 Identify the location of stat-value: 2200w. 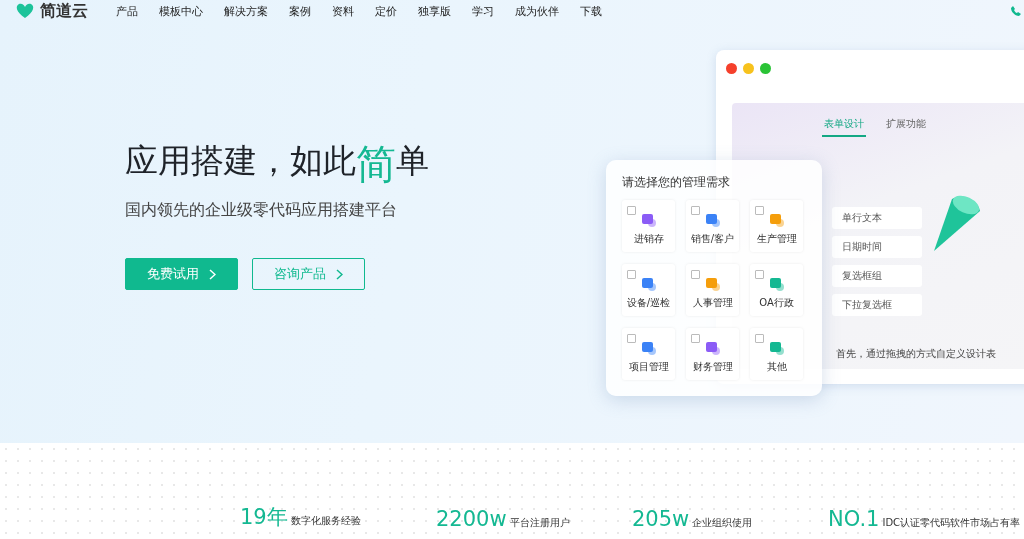
(471, 519).